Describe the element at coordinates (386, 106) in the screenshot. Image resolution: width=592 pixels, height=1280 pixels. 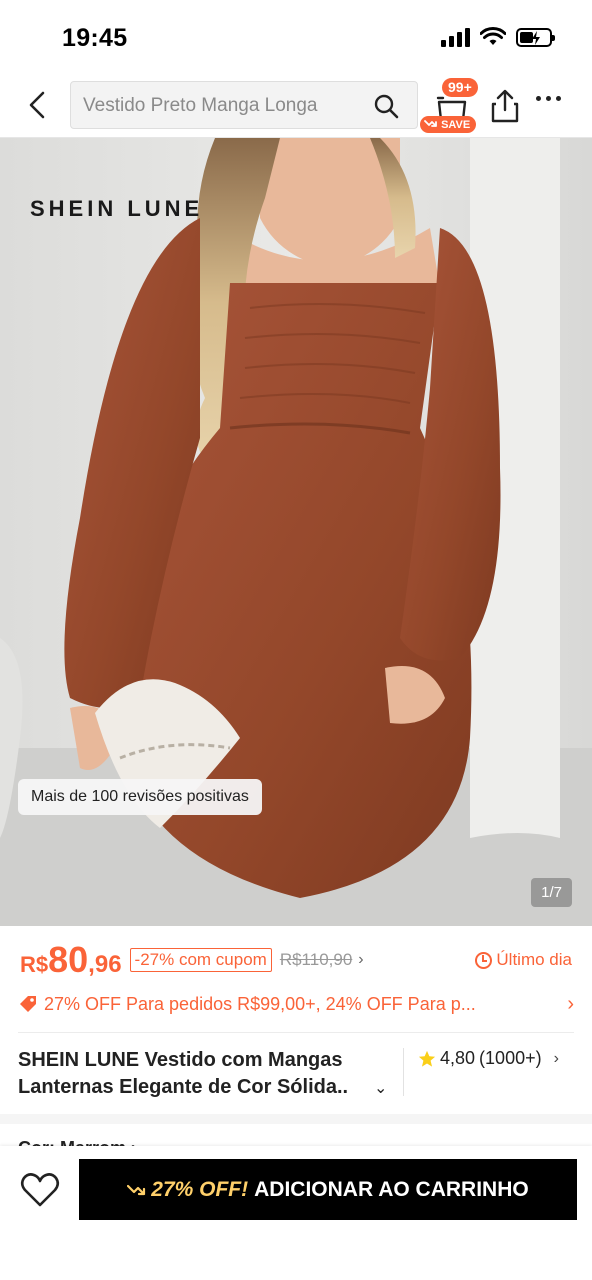
I see `search-icon` at that location.